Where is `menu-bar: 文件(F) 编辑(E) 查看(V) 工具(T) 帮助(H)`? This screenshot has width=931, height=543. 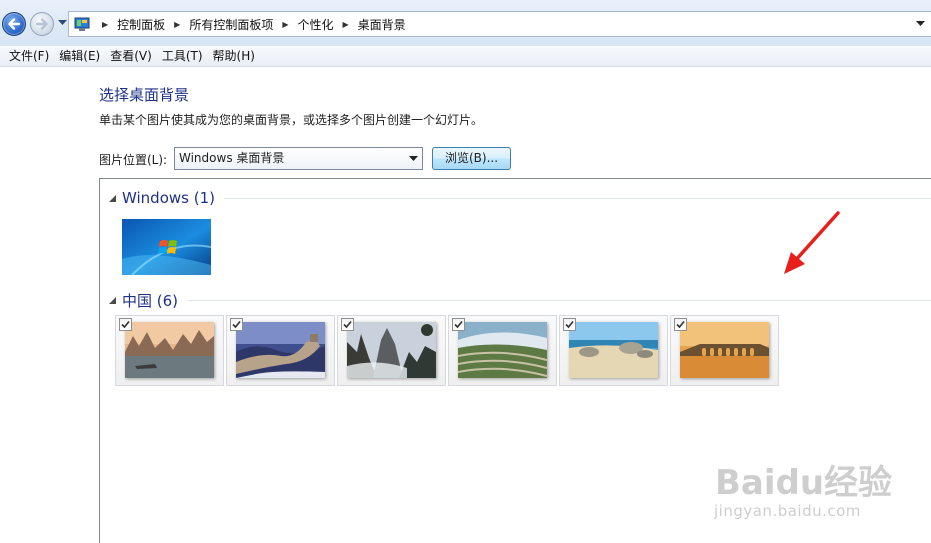 menu-bar: 文件(F) 编辑(E) 查看(V) 工具(T) 帮助(H) is located at coordinates (465, 56).